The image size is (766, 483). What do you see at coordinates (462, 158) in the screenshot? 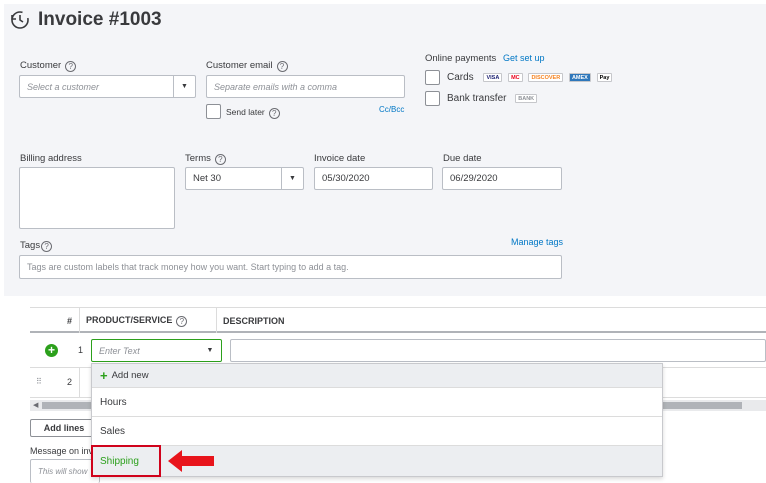
I see `due-date-label: Due date` at bounding box center [462, 158].